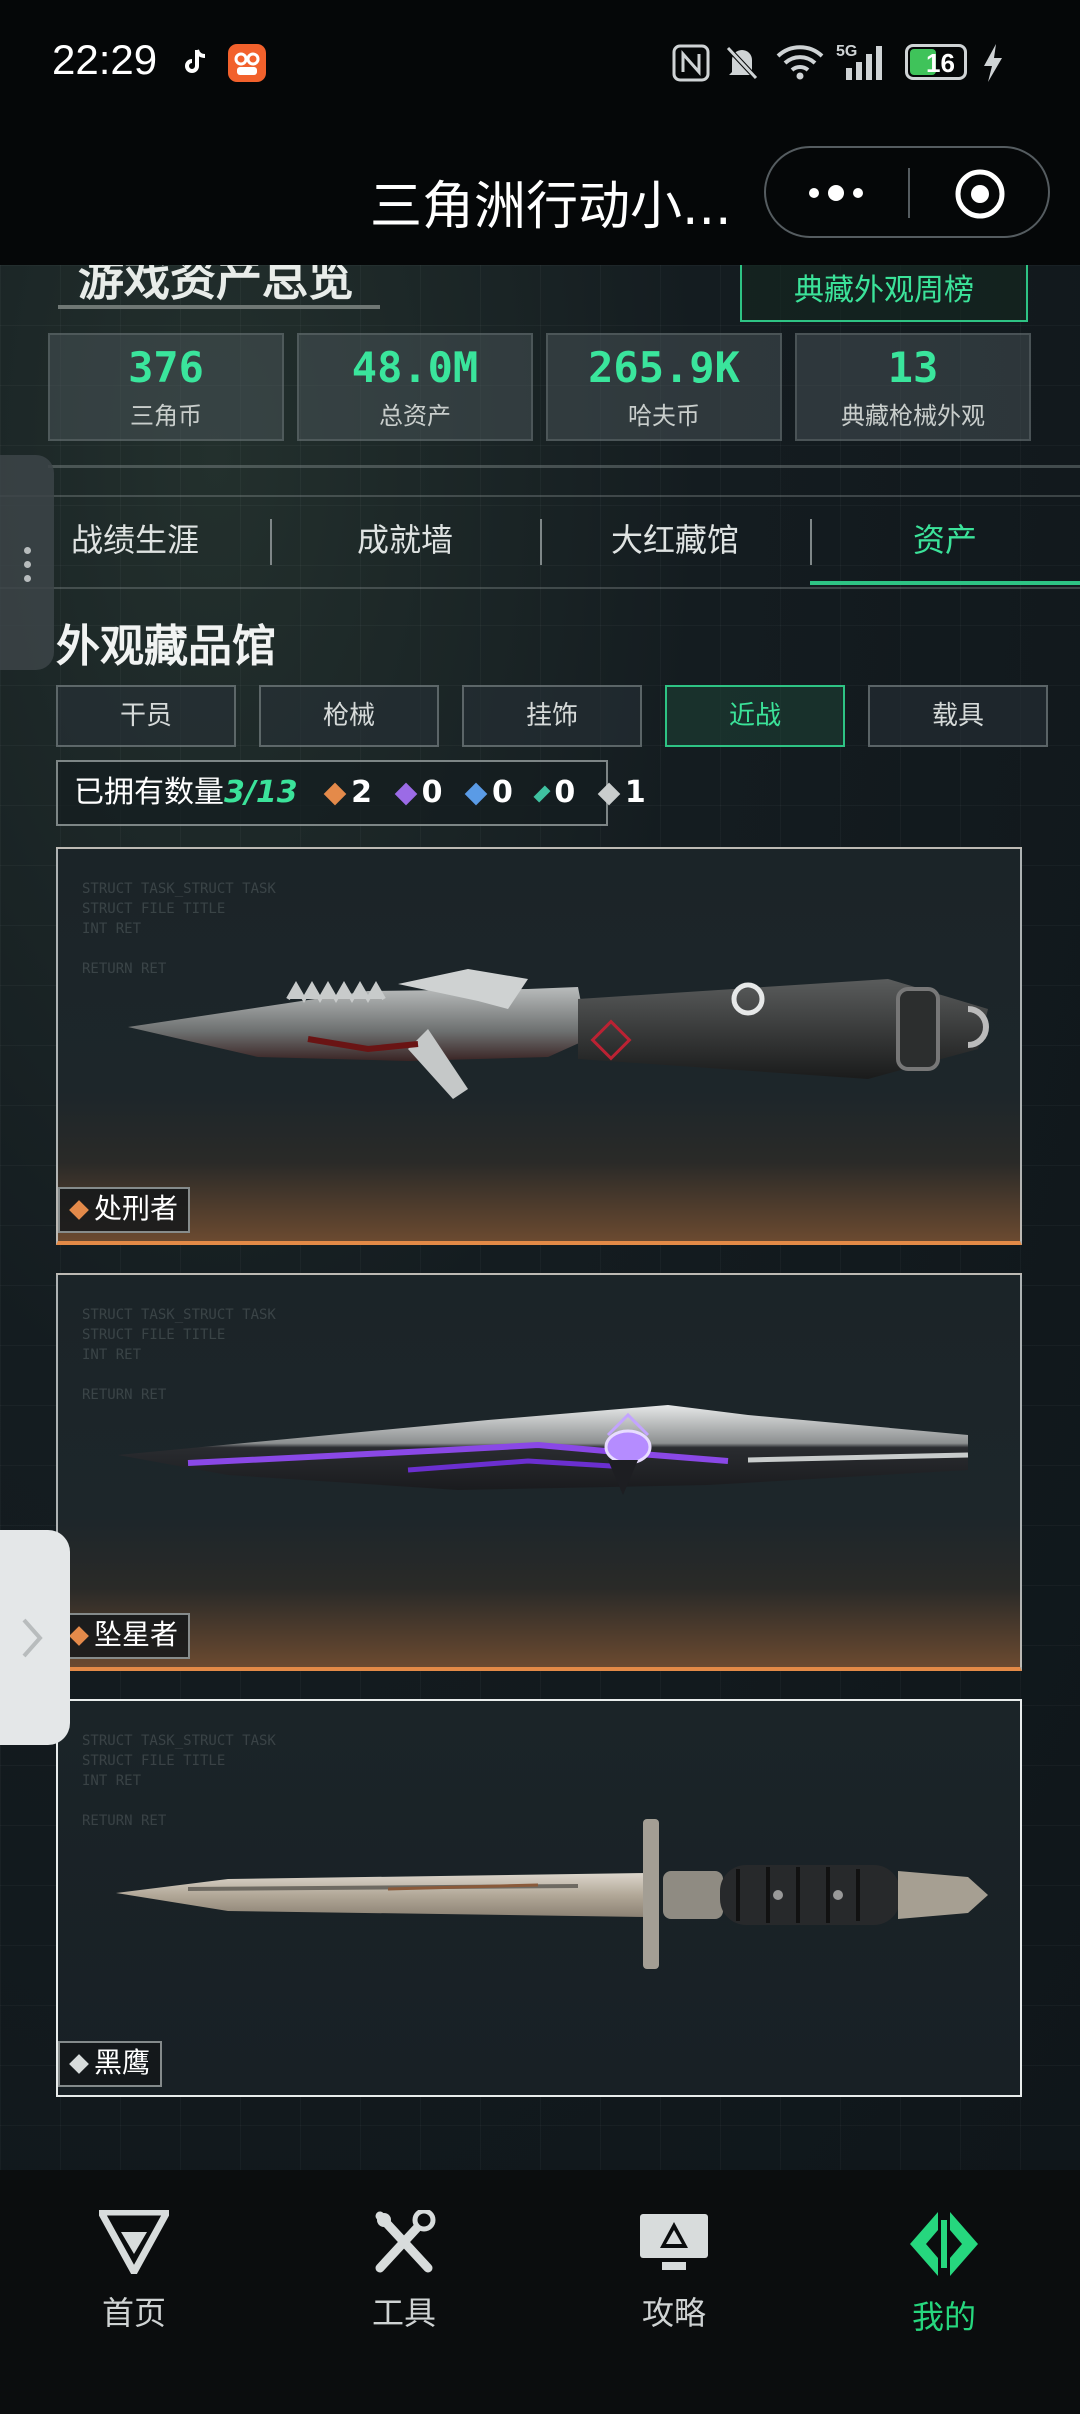  I want to click on stat-label: 哈夫币, so click(664, 416).